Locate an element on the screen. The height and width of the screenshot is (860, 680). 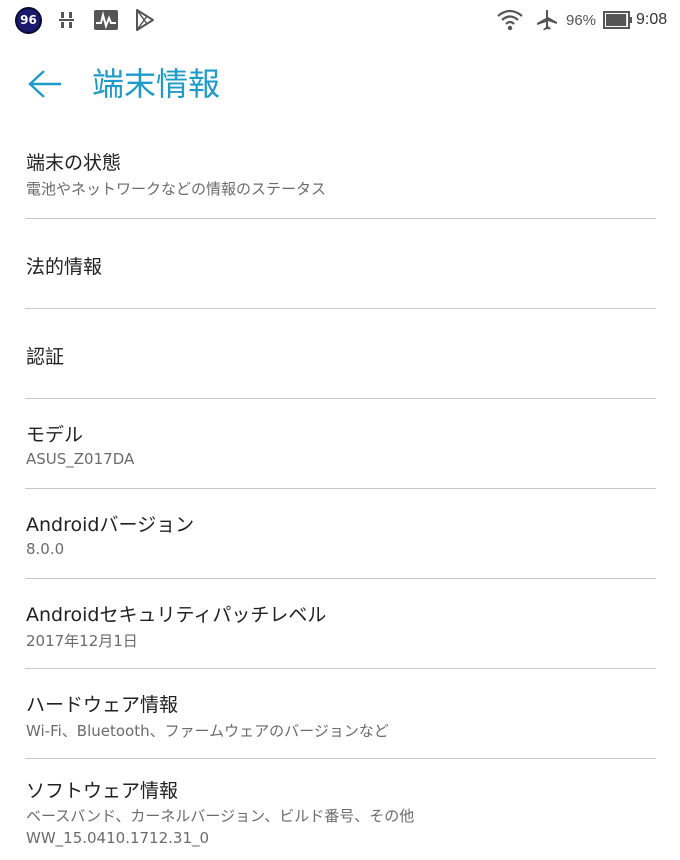
arrow-left-icon is located at coordinates (44, 84).